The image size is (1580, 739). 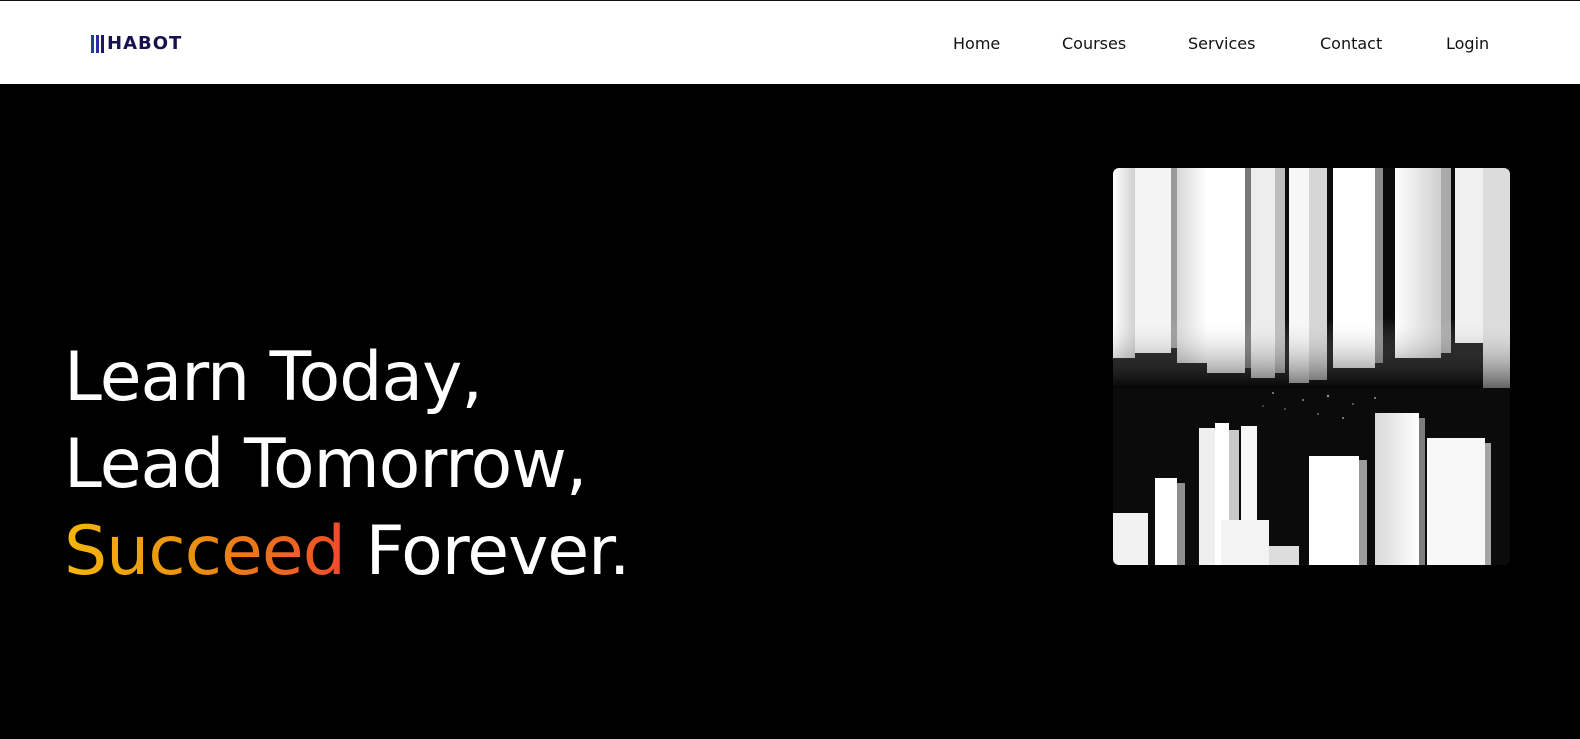 I want to click on nav-login-link: Login, so click(x=1467, y=44).